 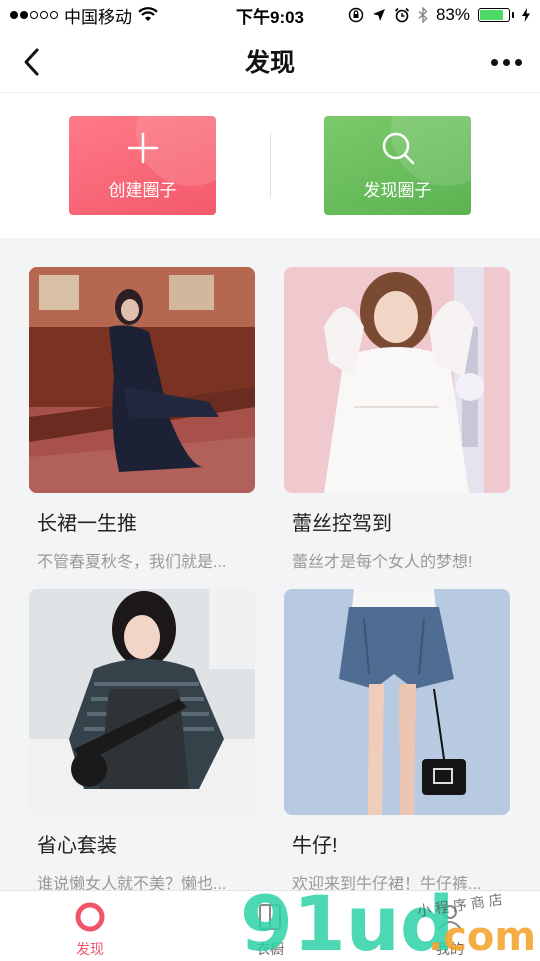 What do you see at coordinates (382, 562) in the screenshot?
I see `circle-card-desc: 蕾丝才是每个女人的梦想!` at bounding box center [382, 562].